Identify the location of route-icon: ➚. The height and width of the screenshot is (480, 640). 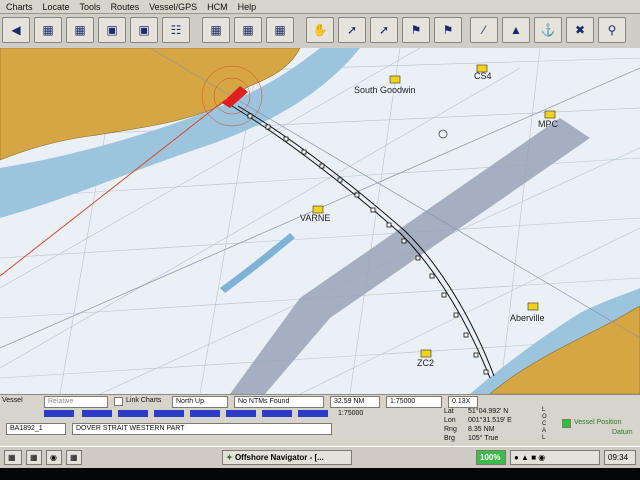
(352, 30).